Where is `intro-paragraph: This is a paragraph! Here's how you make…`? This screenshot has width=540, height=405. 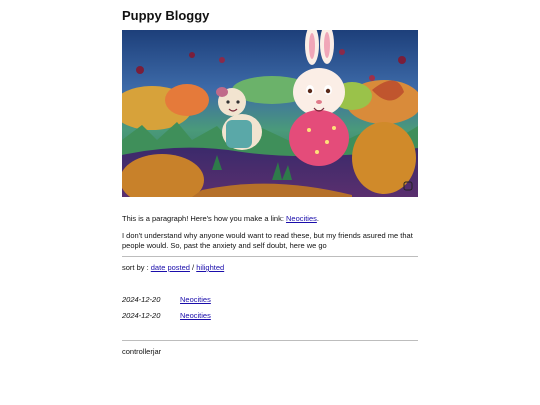
intro-paragraph: This is a paragraph! Here's how you make… is located at coordinates (270, 219).